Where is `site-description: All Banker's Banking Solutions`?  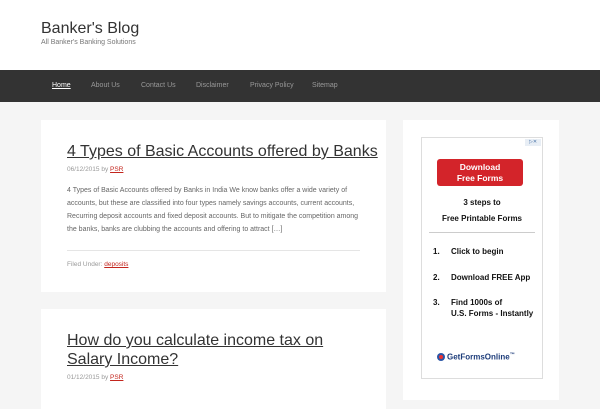 site-description: All Banker's Banking Solutions is located at coordinates (88, 42).